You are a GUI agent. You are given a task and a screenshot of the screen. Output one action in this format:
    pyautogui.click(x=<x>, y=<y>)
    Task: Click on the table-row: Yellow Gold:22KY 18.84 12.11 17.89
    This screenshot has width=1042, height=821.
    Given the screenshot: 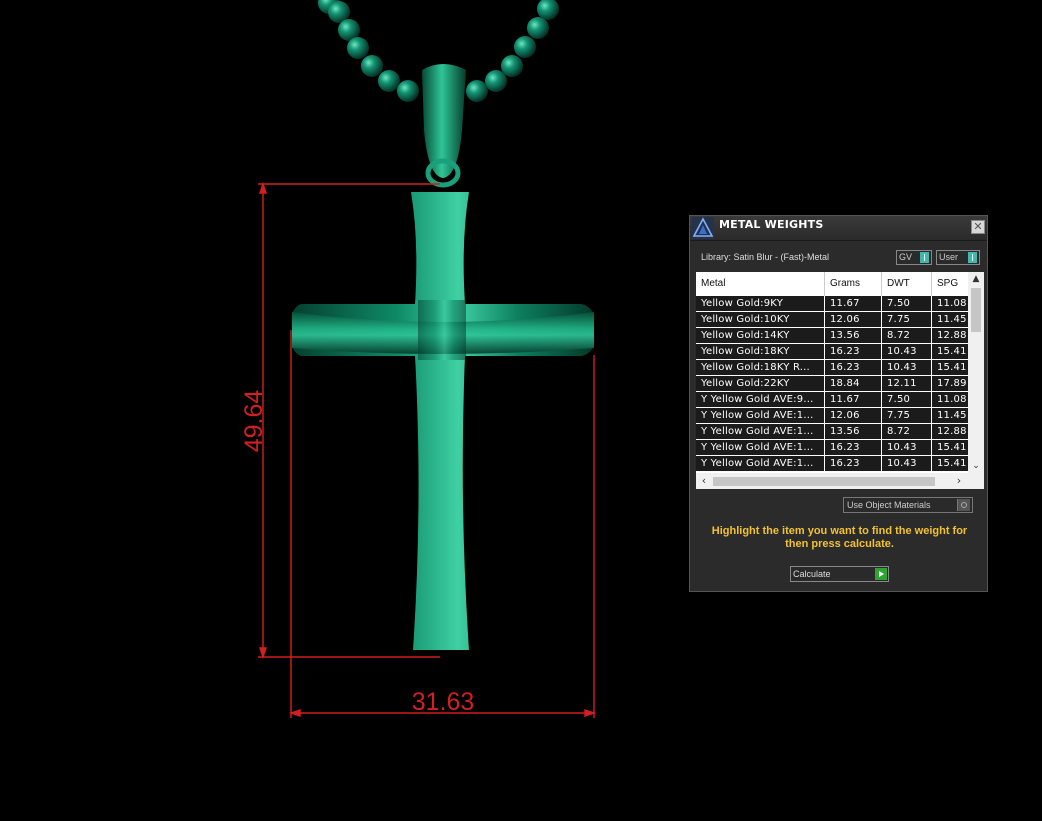 What is the action you would take?
    pyautogui.click(x=832, y=384)
    